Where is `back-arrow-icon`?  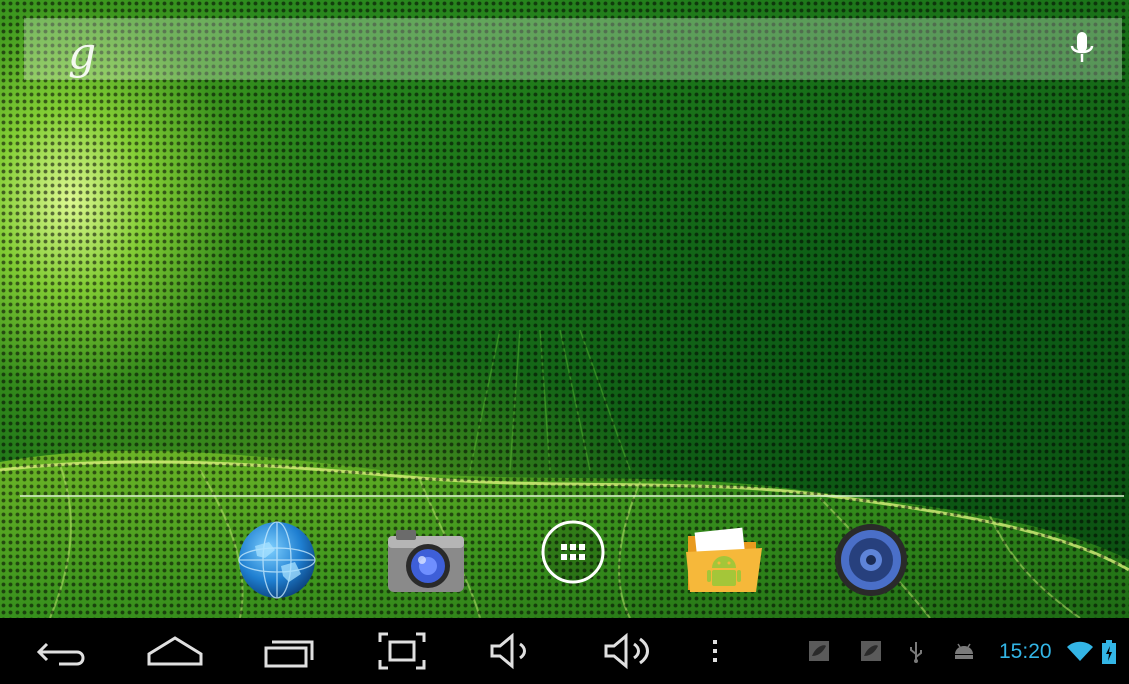
back-arrow-icon is located at coordinates (63, 651).